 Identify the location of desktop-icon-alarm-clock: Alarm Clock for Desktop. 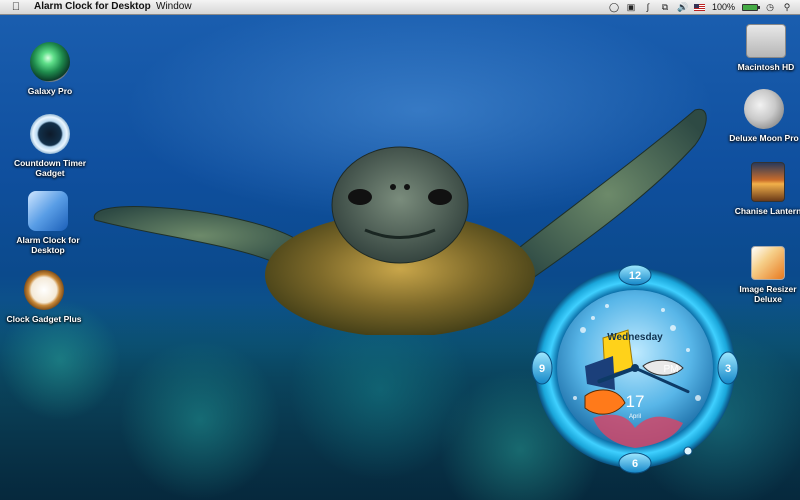
(48, 223).